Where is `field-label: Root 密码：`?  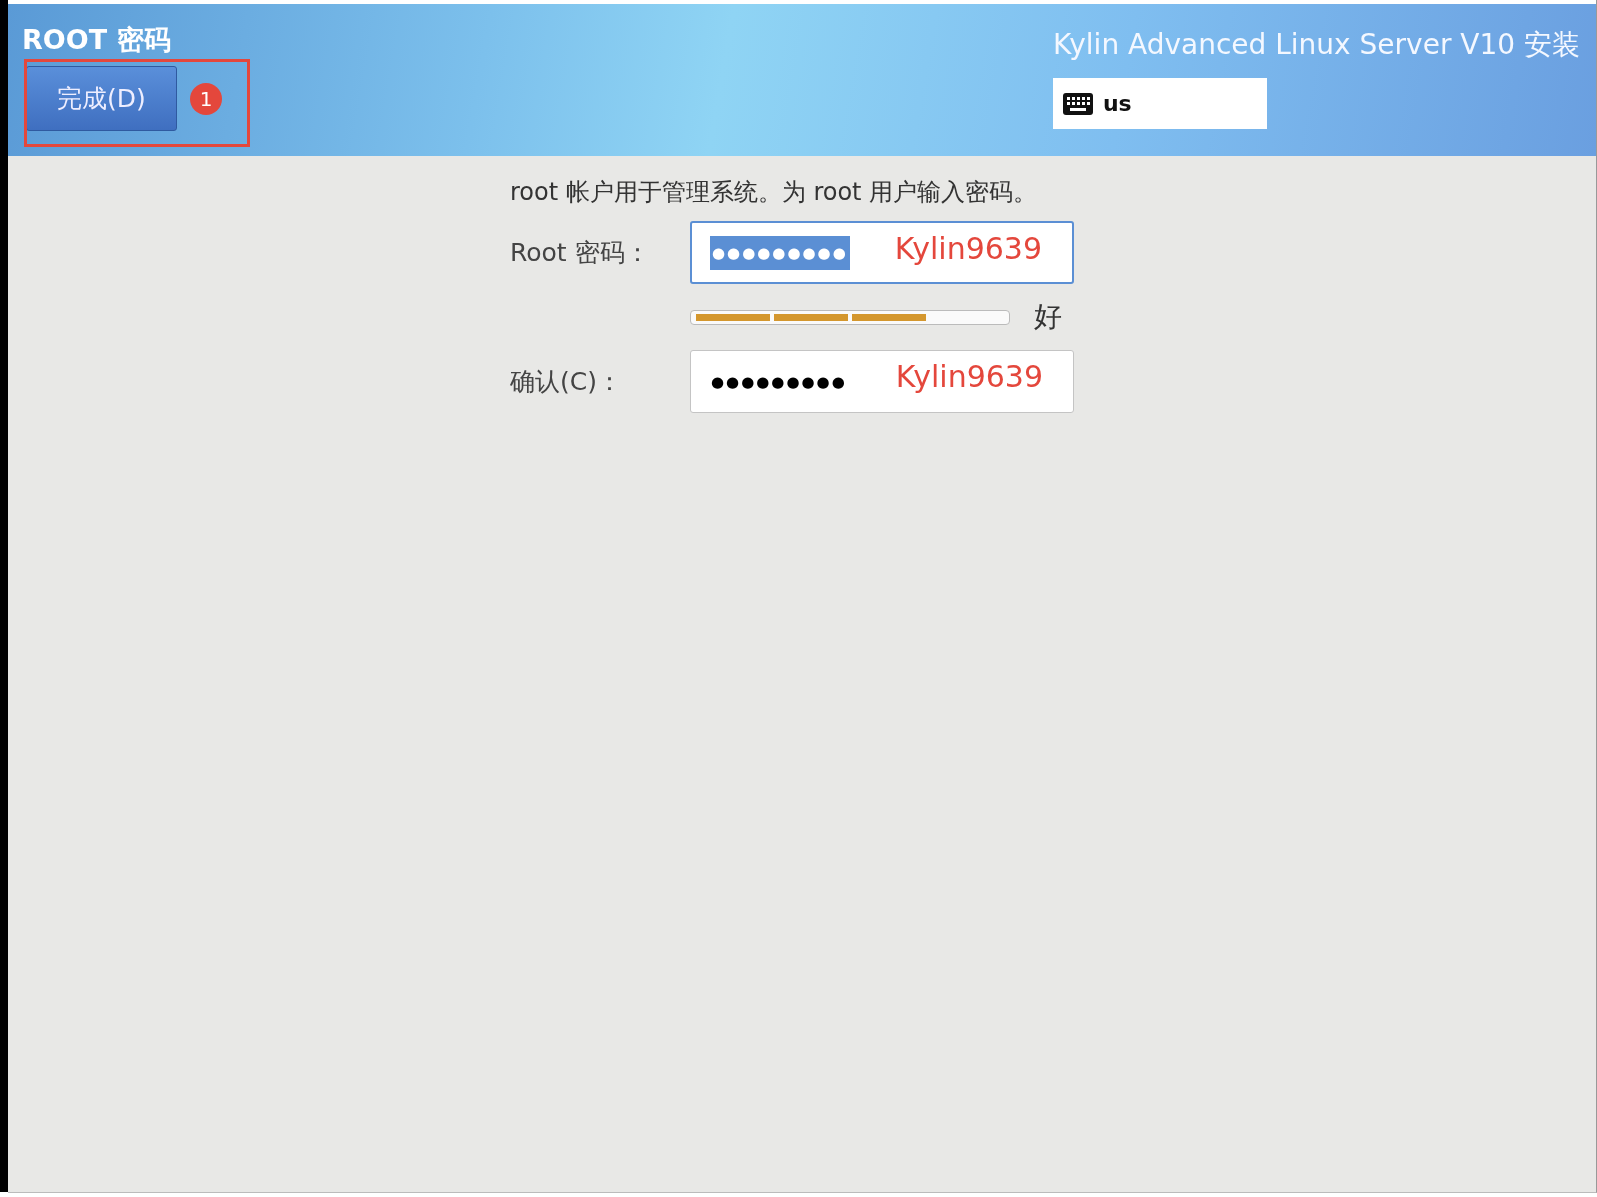
field-label: Root 密码： is located at coordinates (580, 253).